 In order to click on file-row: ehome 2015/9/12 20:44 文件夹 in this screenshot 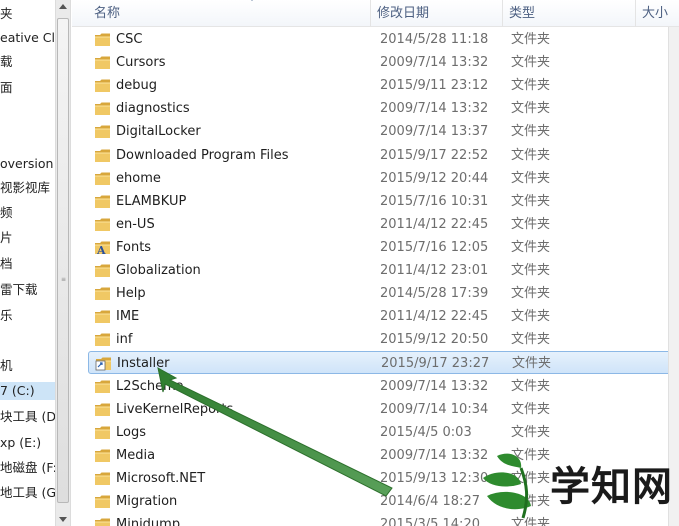, I will do `click(383, 178)`.